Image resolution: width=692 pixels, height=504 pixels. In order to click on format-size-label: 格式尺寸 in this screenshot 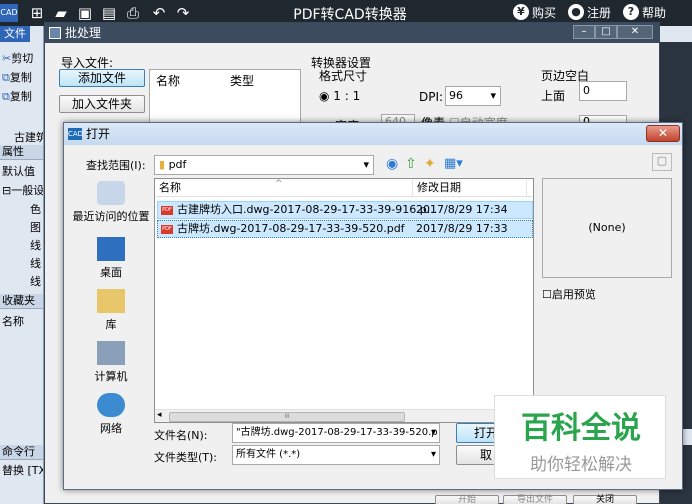, I will do `click(343, 76)`.